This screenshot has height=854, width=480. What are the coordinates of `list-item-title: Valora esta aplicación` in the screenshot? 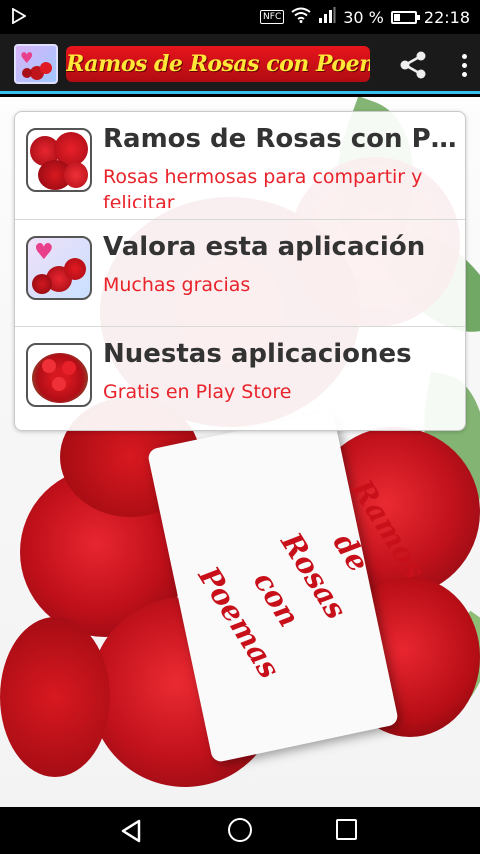 It's located at (264, 247).